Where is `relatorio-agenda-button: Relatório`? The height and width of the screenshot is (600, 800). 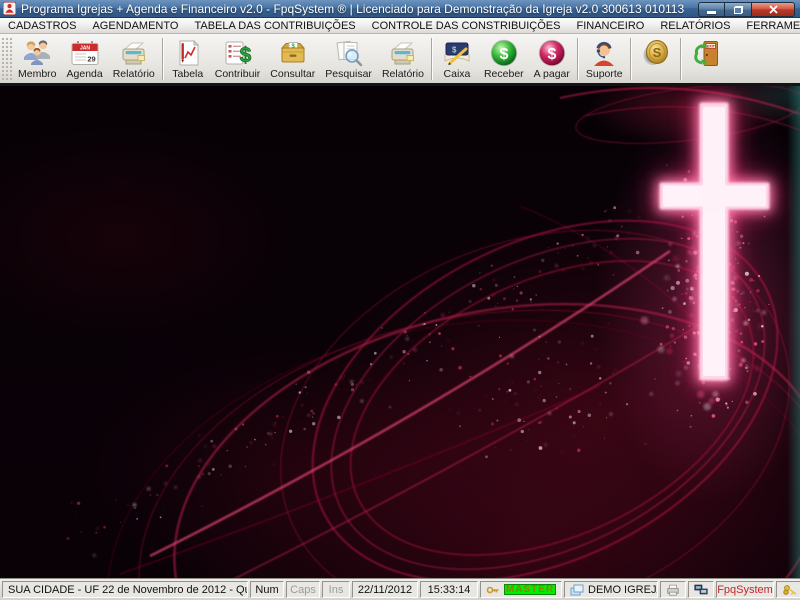 relatorio-agenda-button: Relatório is located at coordinates (134, 59).